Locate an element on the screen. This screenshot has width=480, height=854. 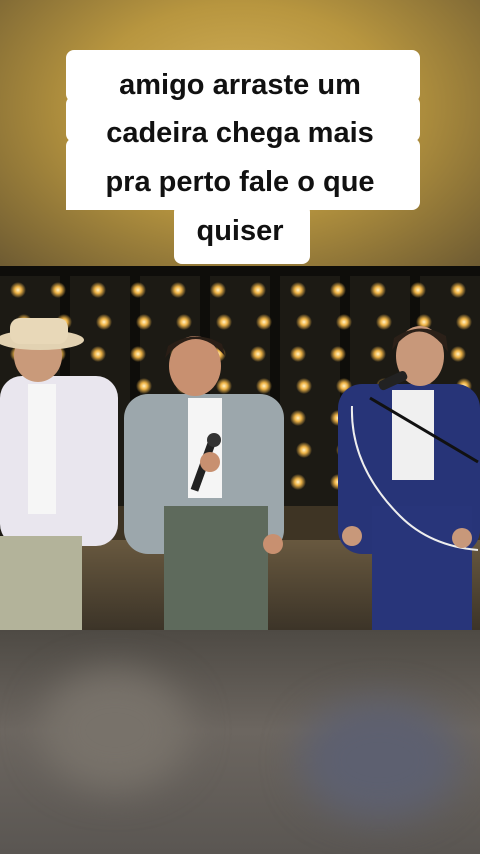
caption-line-2: cadeira chega mais is located at coordinates (240, 133).